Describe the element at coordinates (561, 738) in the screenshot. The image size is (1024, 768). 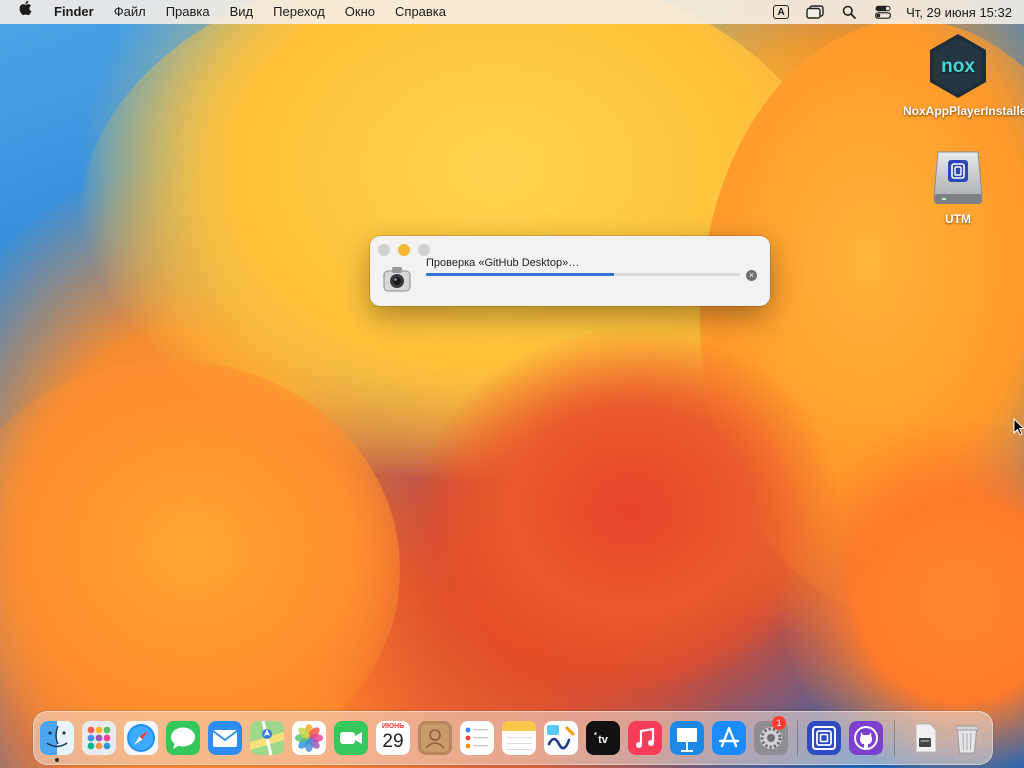
I see `dock-freeform-icon` at that location.